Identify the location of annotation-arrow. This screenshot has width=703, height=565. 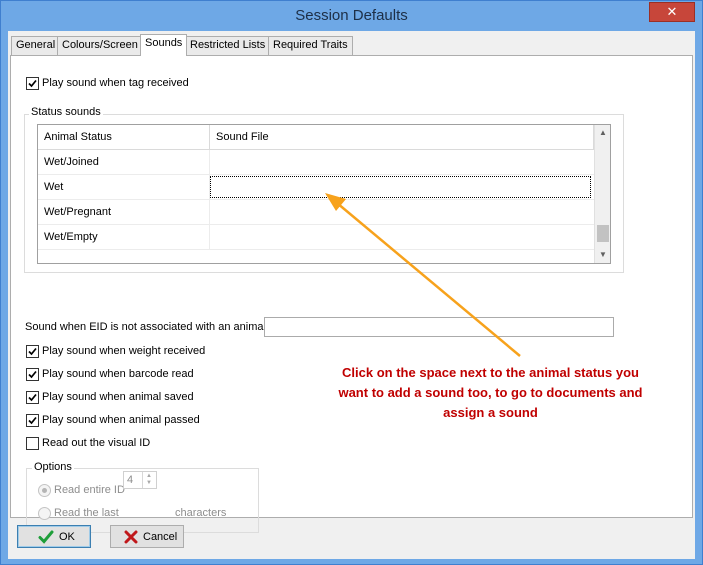
(423, 275).